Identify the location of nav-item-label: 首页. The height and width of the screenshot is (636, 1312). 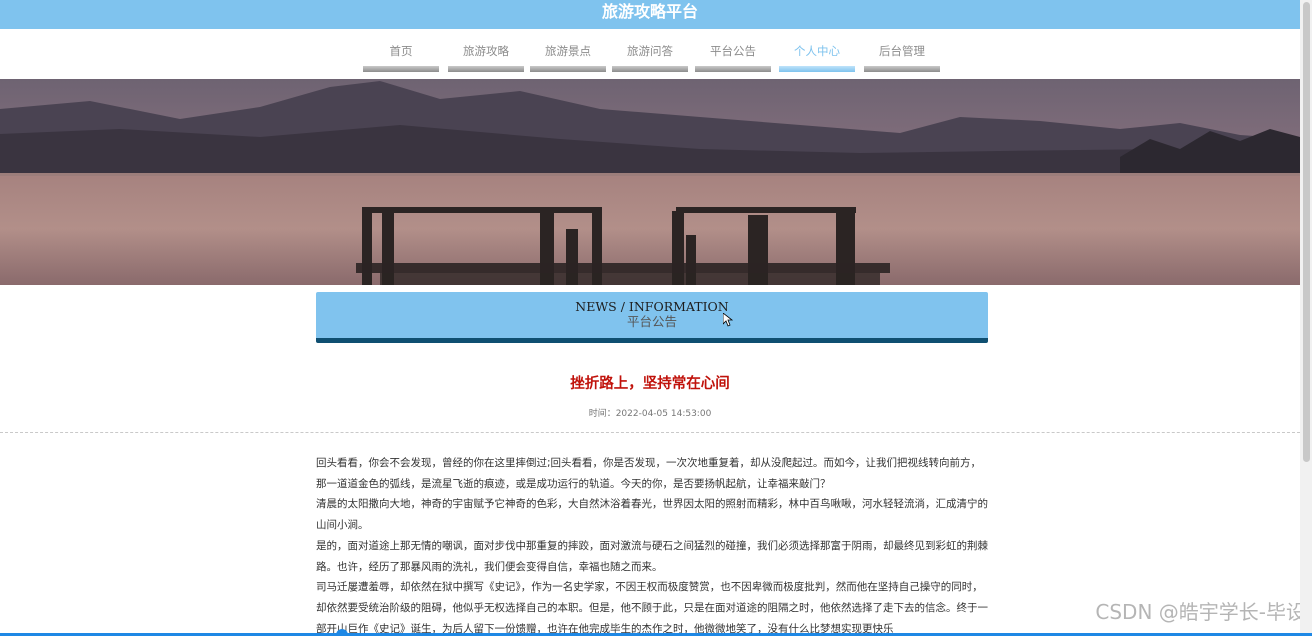
(401, 51).